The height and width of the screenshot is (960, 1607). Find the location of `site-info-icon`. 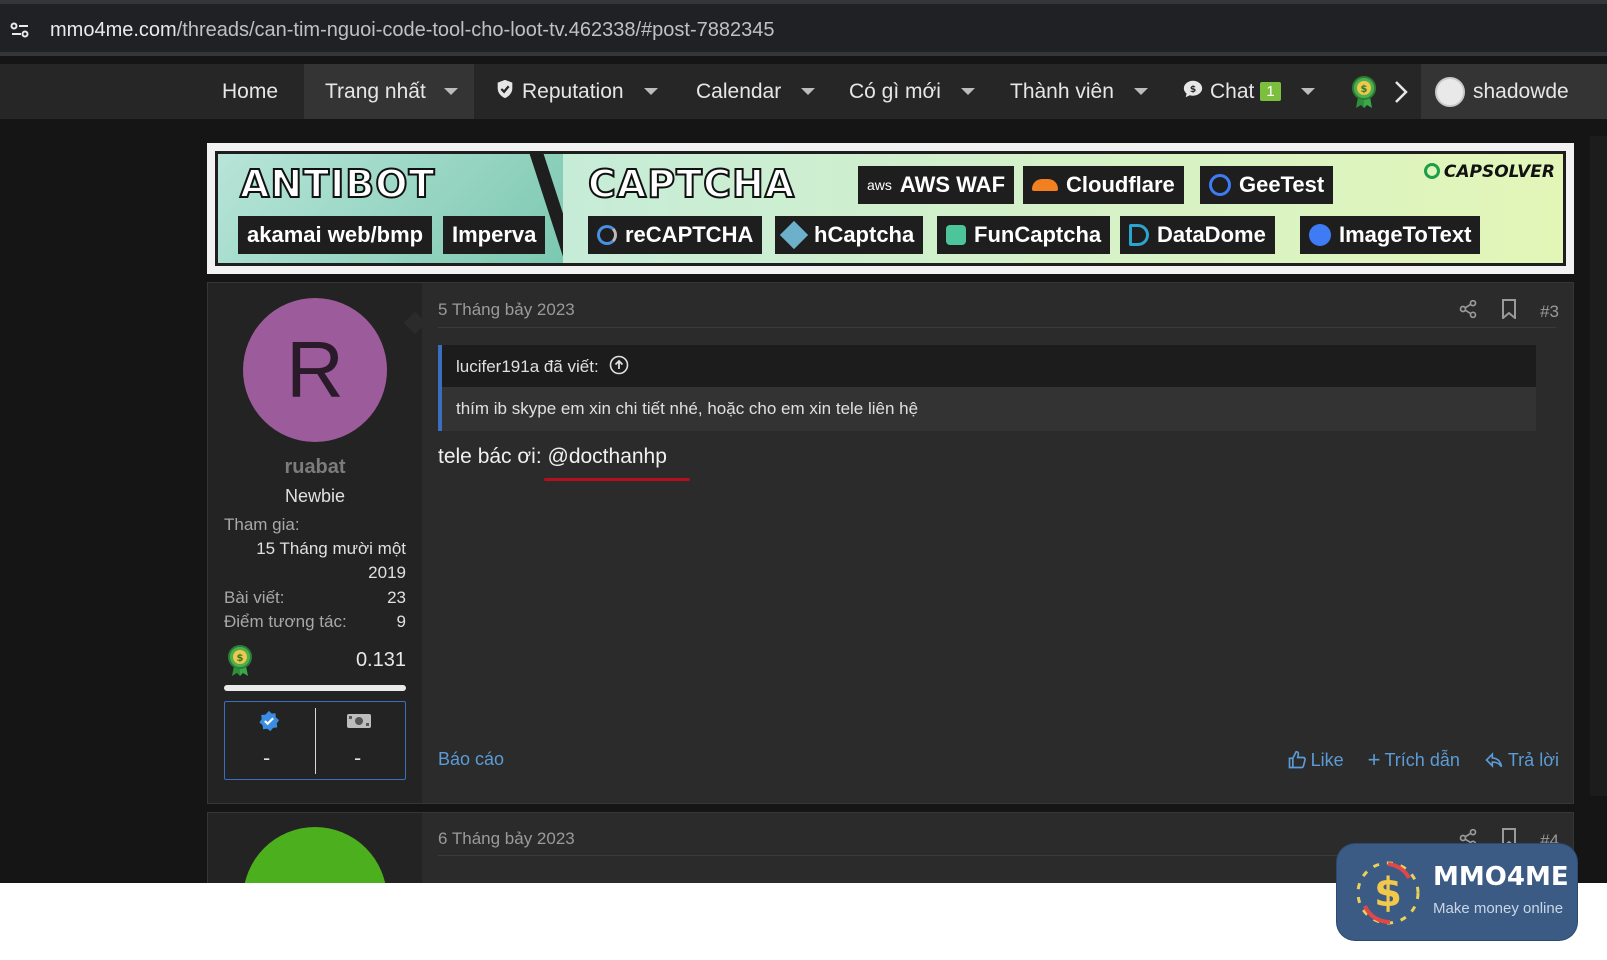

site-info-icon is located at coordinates (20, 30).